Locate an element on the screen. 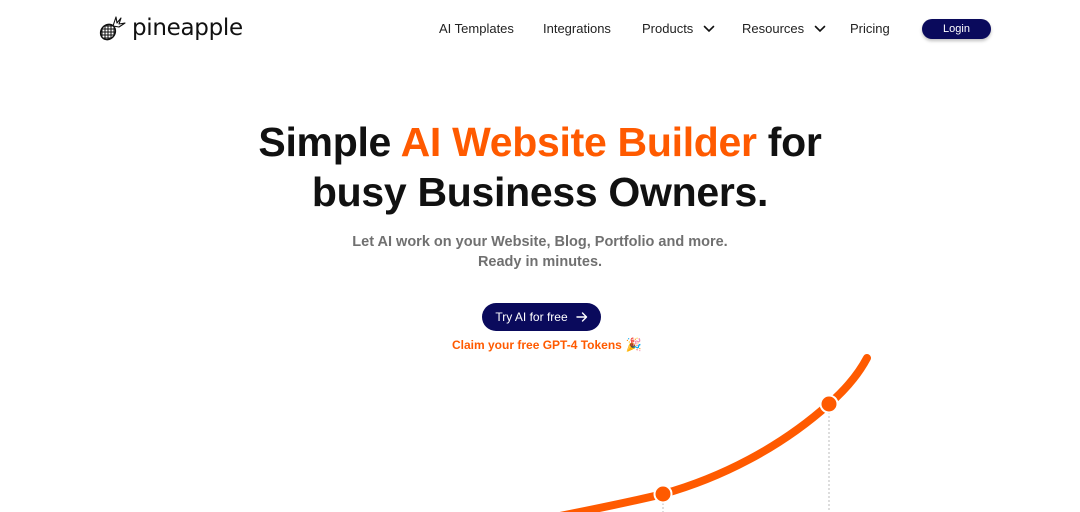 Image resolution: width=1080 pixels, height=512 pixels. nav-item-label: Integrations is located at coordinates (577, 28).